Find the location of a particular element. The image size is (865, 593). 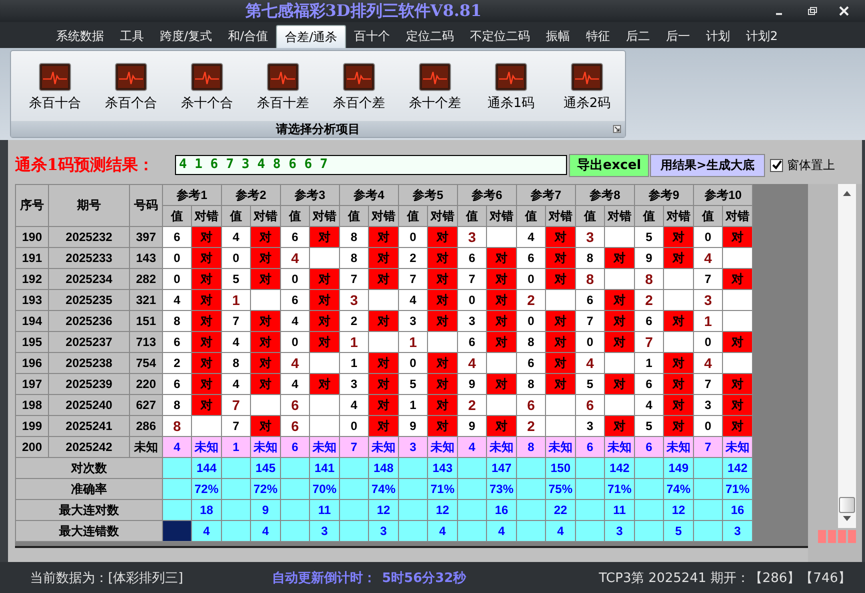

dialog-launcher-icon is located at coordinates (617, 129).